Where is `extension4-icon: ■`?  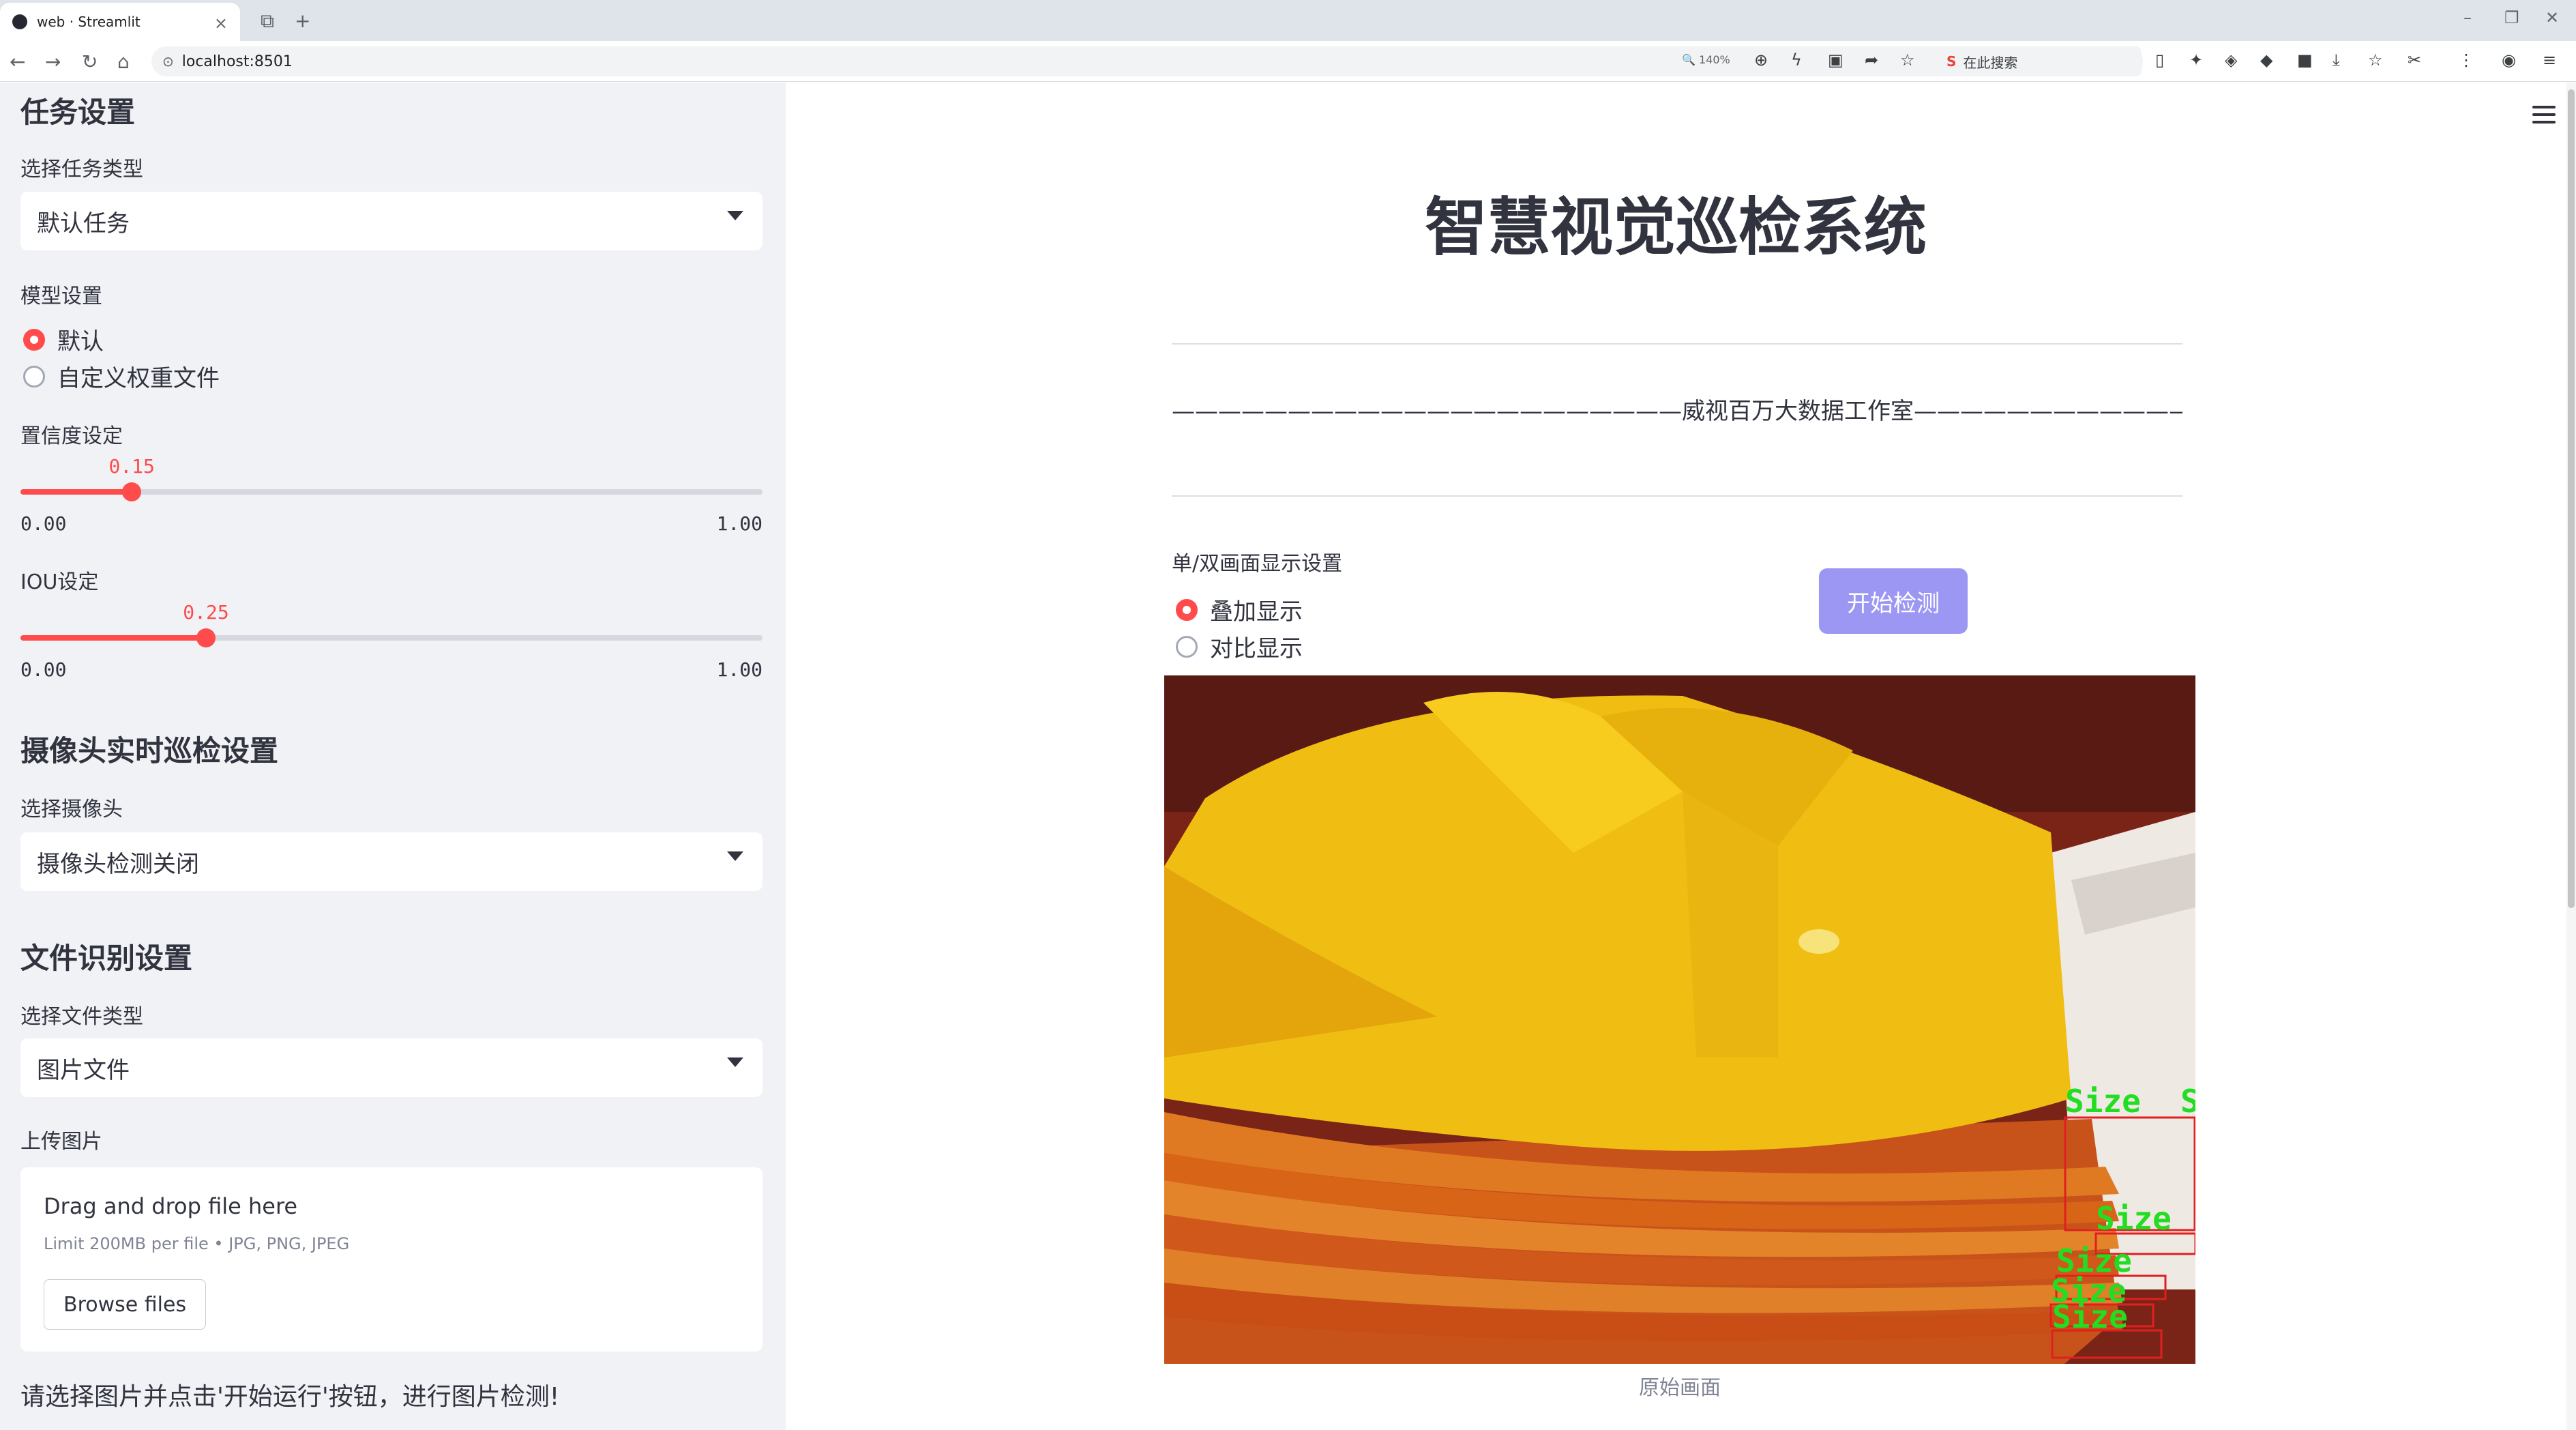 extension4-icon: ■ is located at coordinates (2305, 60).